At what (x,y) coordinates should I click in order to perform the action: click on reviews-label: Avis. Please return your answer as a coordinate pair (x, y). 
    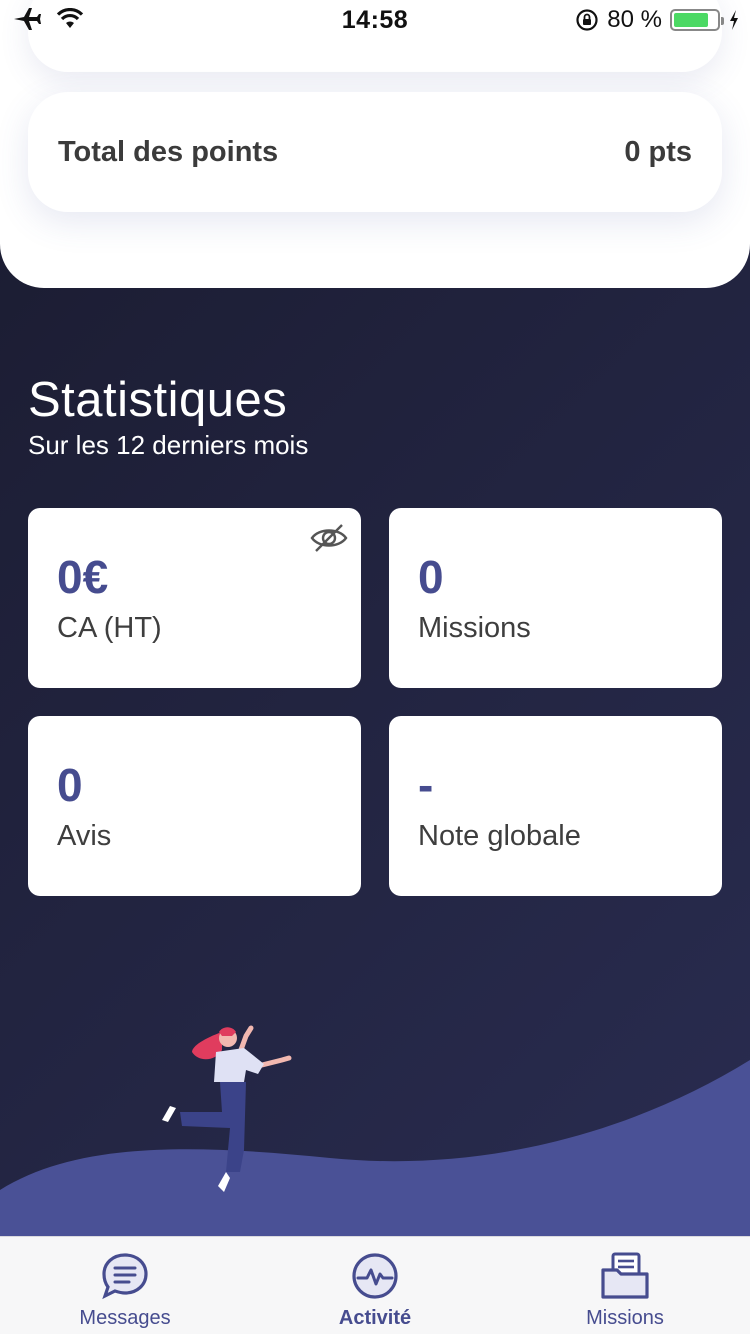
    Looking at the image, I should click on (84, 836).